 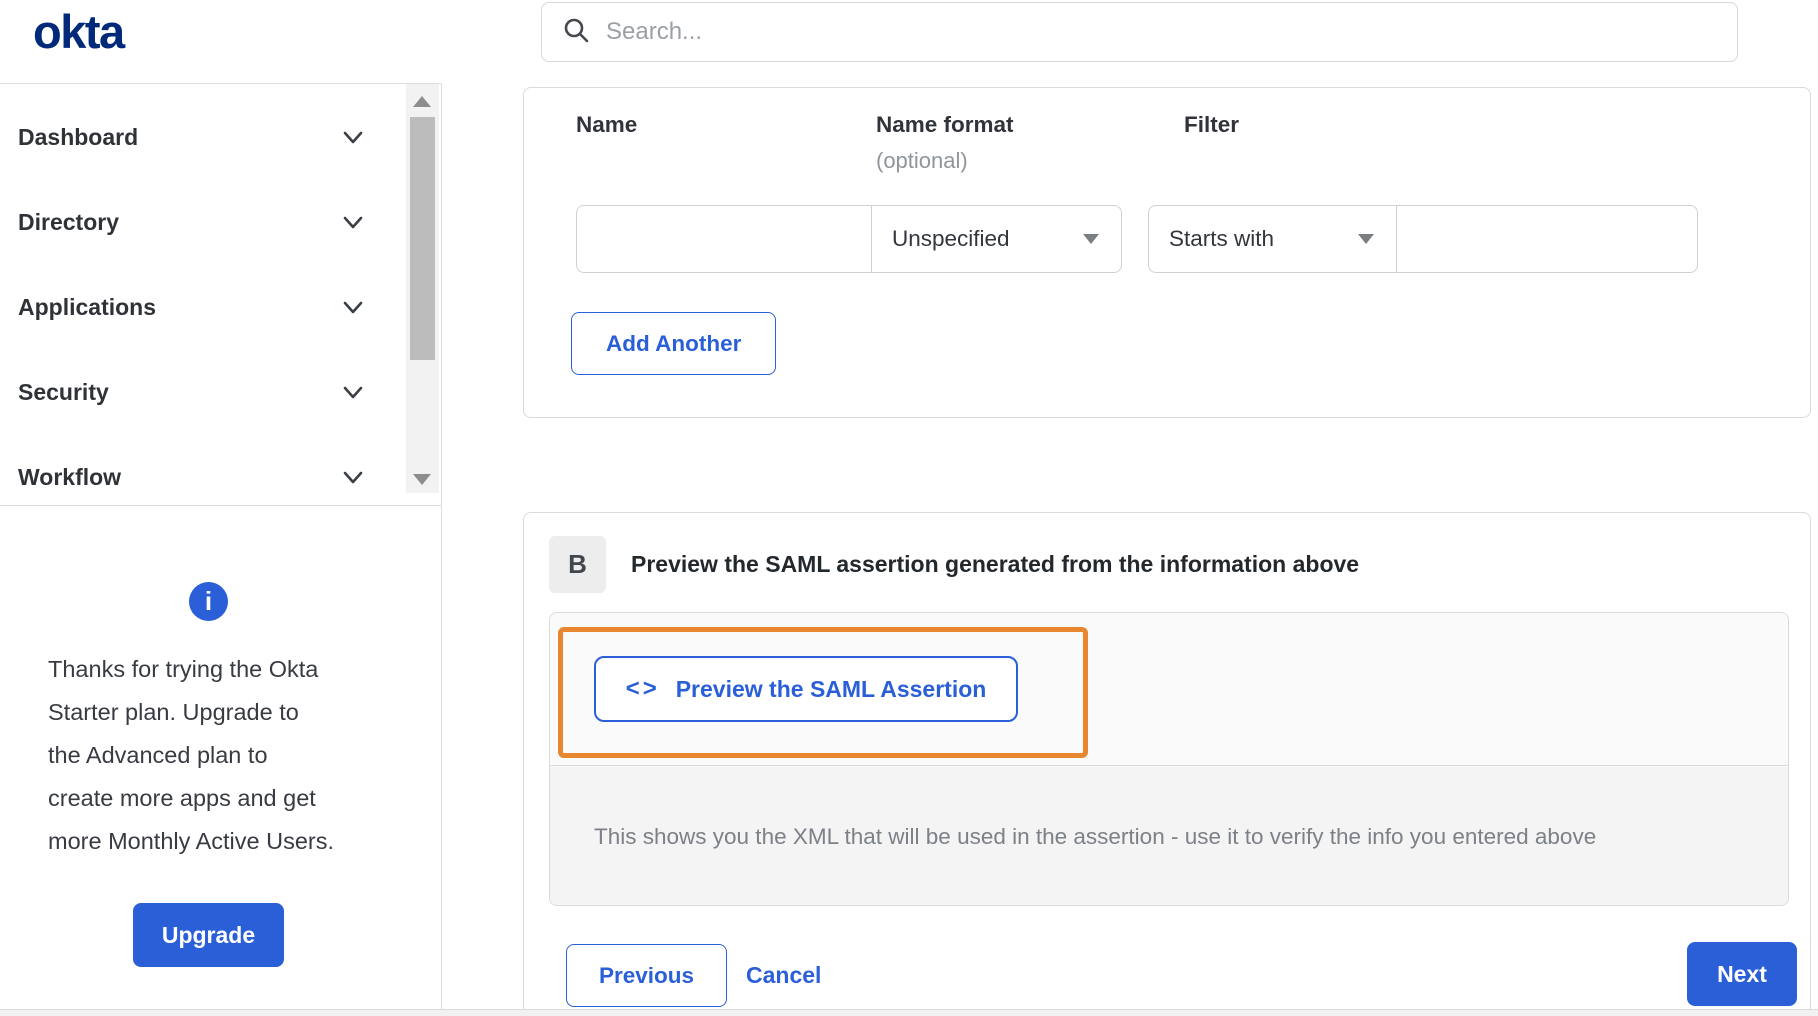 I want to click on scroll-down-icon, so click(x=422, y=479).